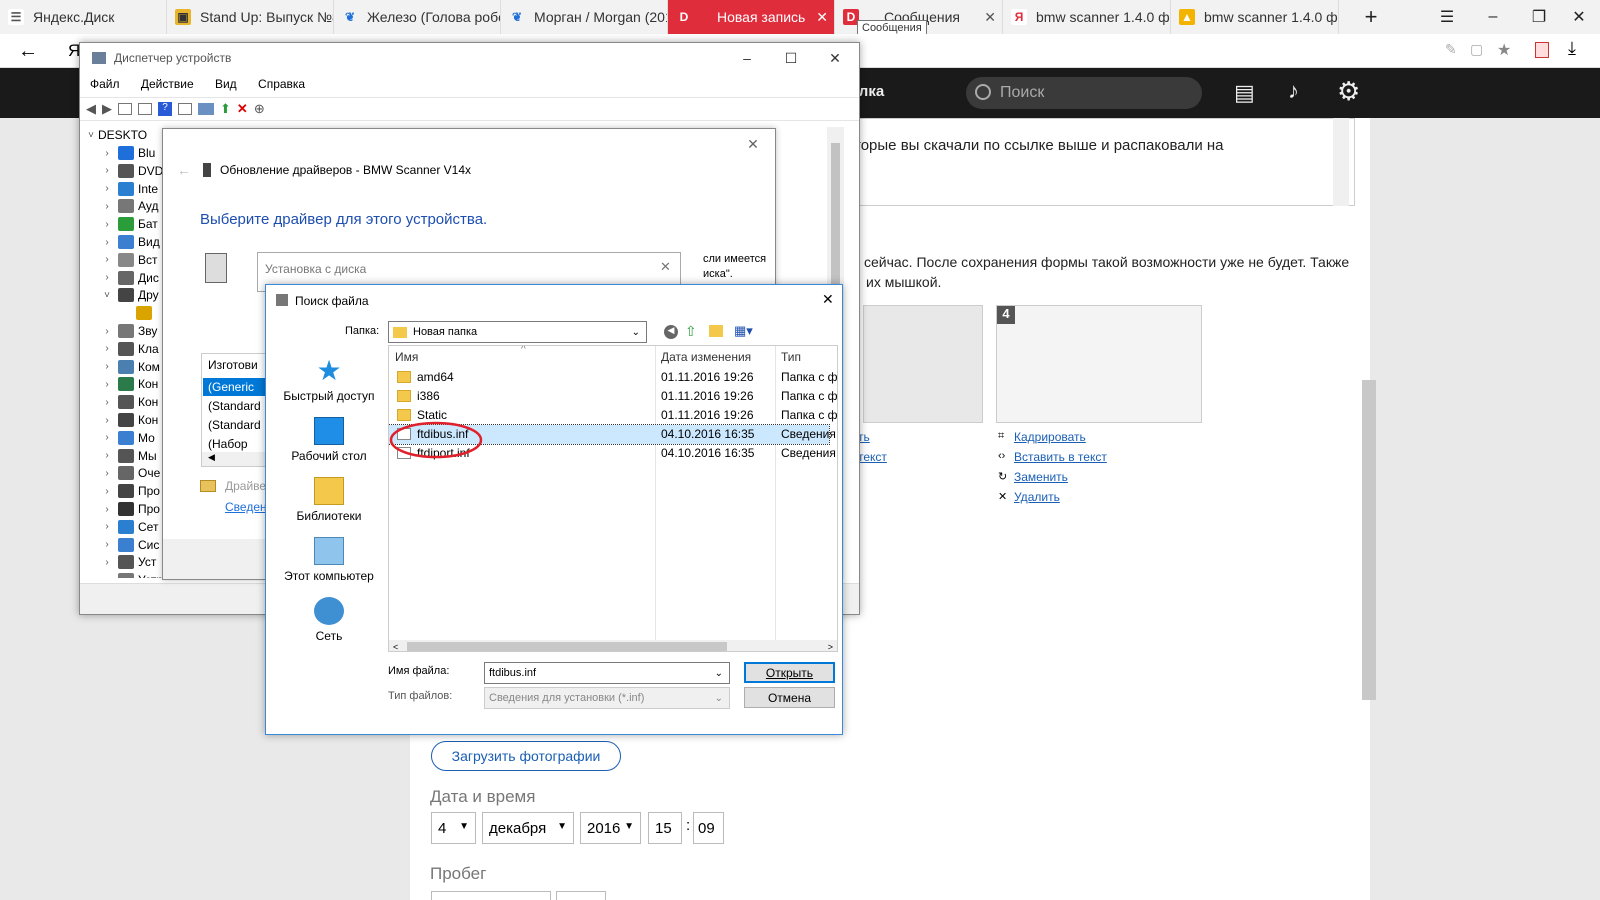  I want to click on mileage-unit-select, so click(581, 895).